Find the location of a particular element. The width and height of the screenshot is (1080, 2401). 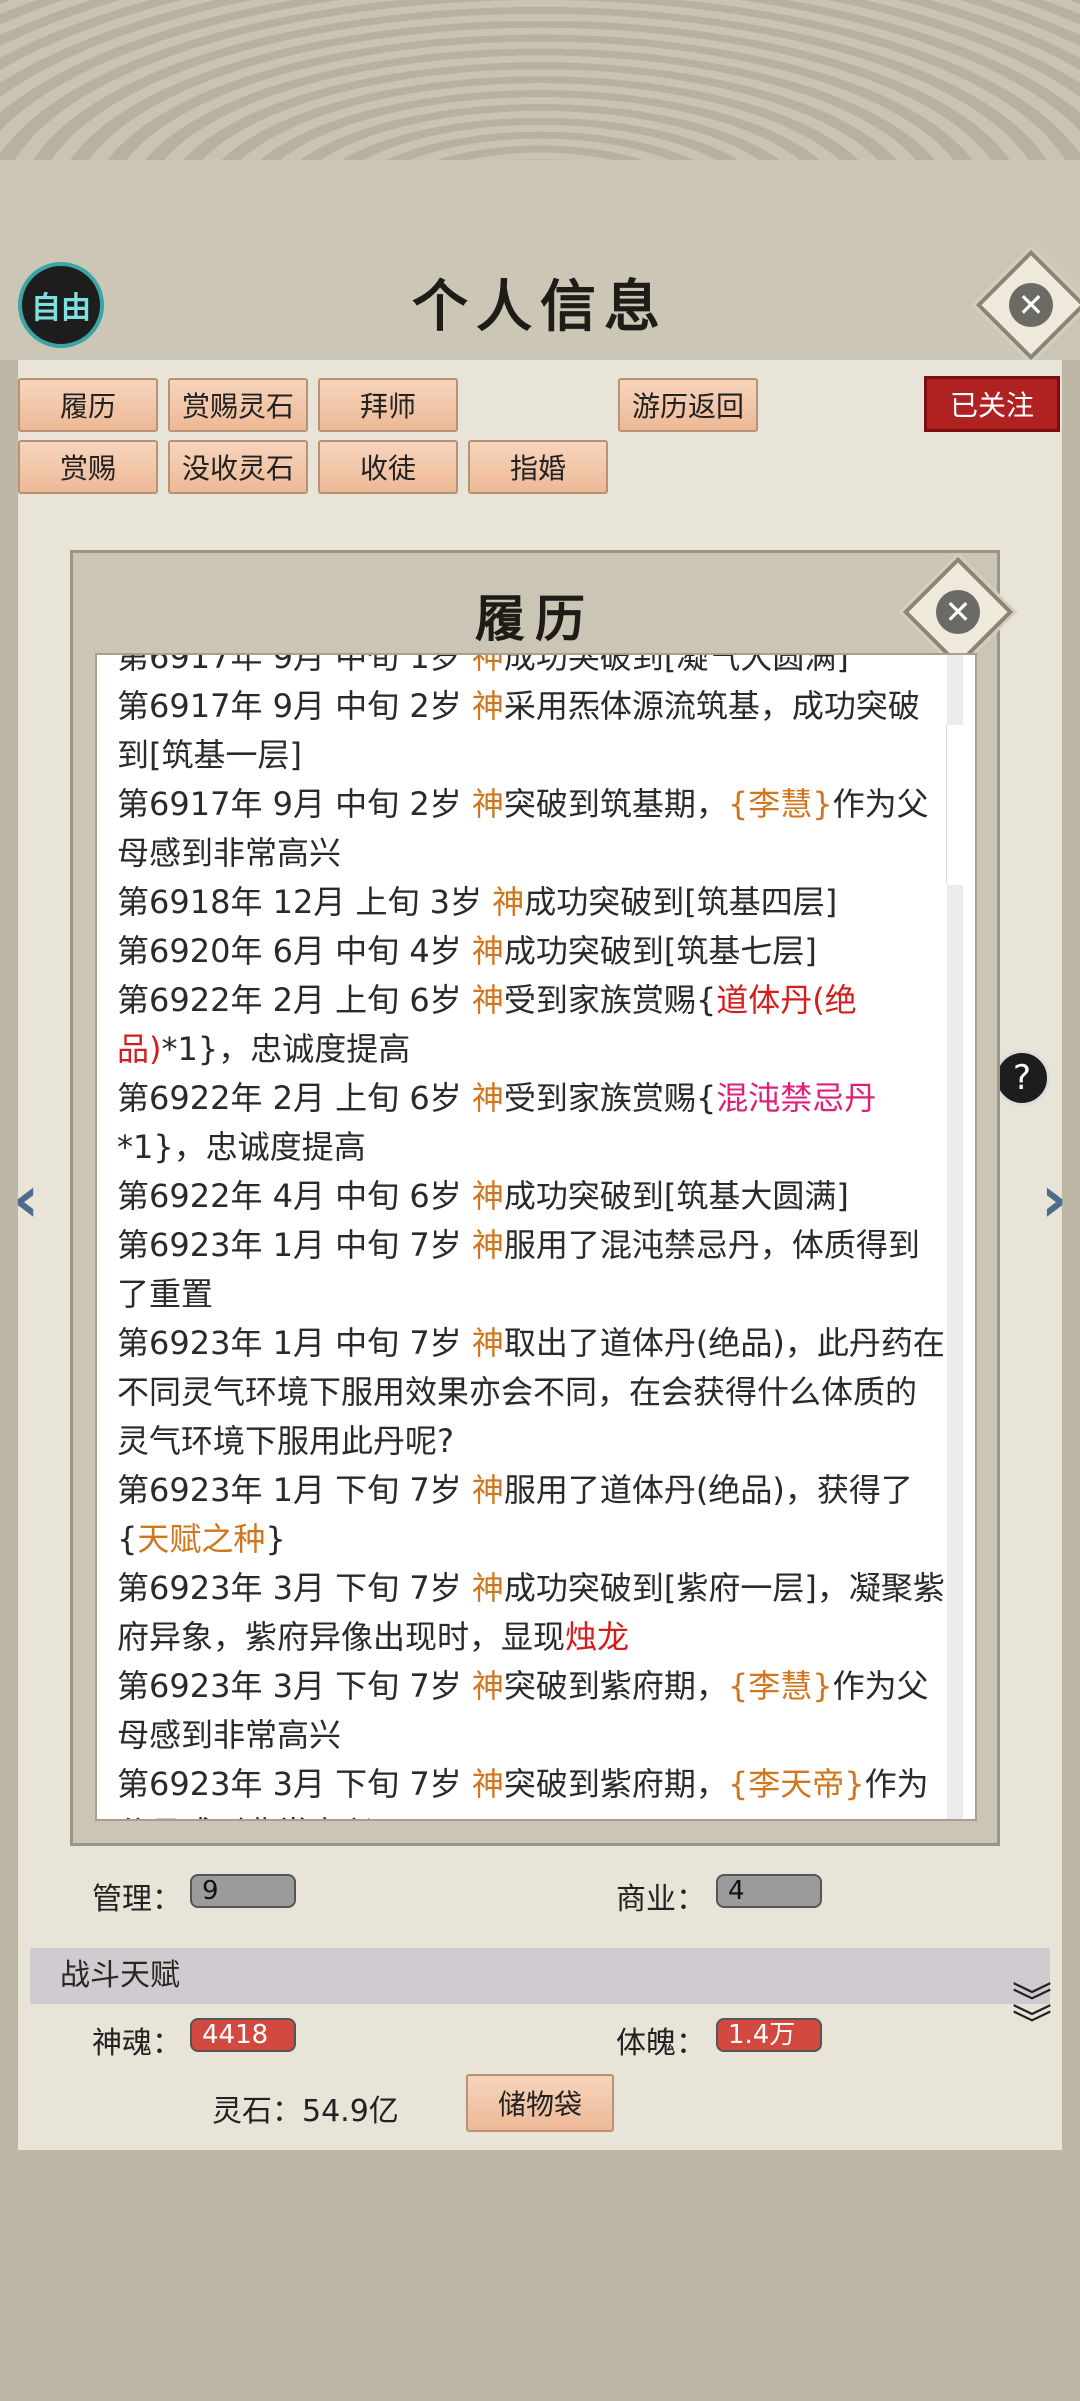

resume-entry: 第6922年 2月 上旬 6岁 神受到家族赏赐{道体丹(绝品)*1}，忠诚度提高 is located at coordinates (532, 1025).